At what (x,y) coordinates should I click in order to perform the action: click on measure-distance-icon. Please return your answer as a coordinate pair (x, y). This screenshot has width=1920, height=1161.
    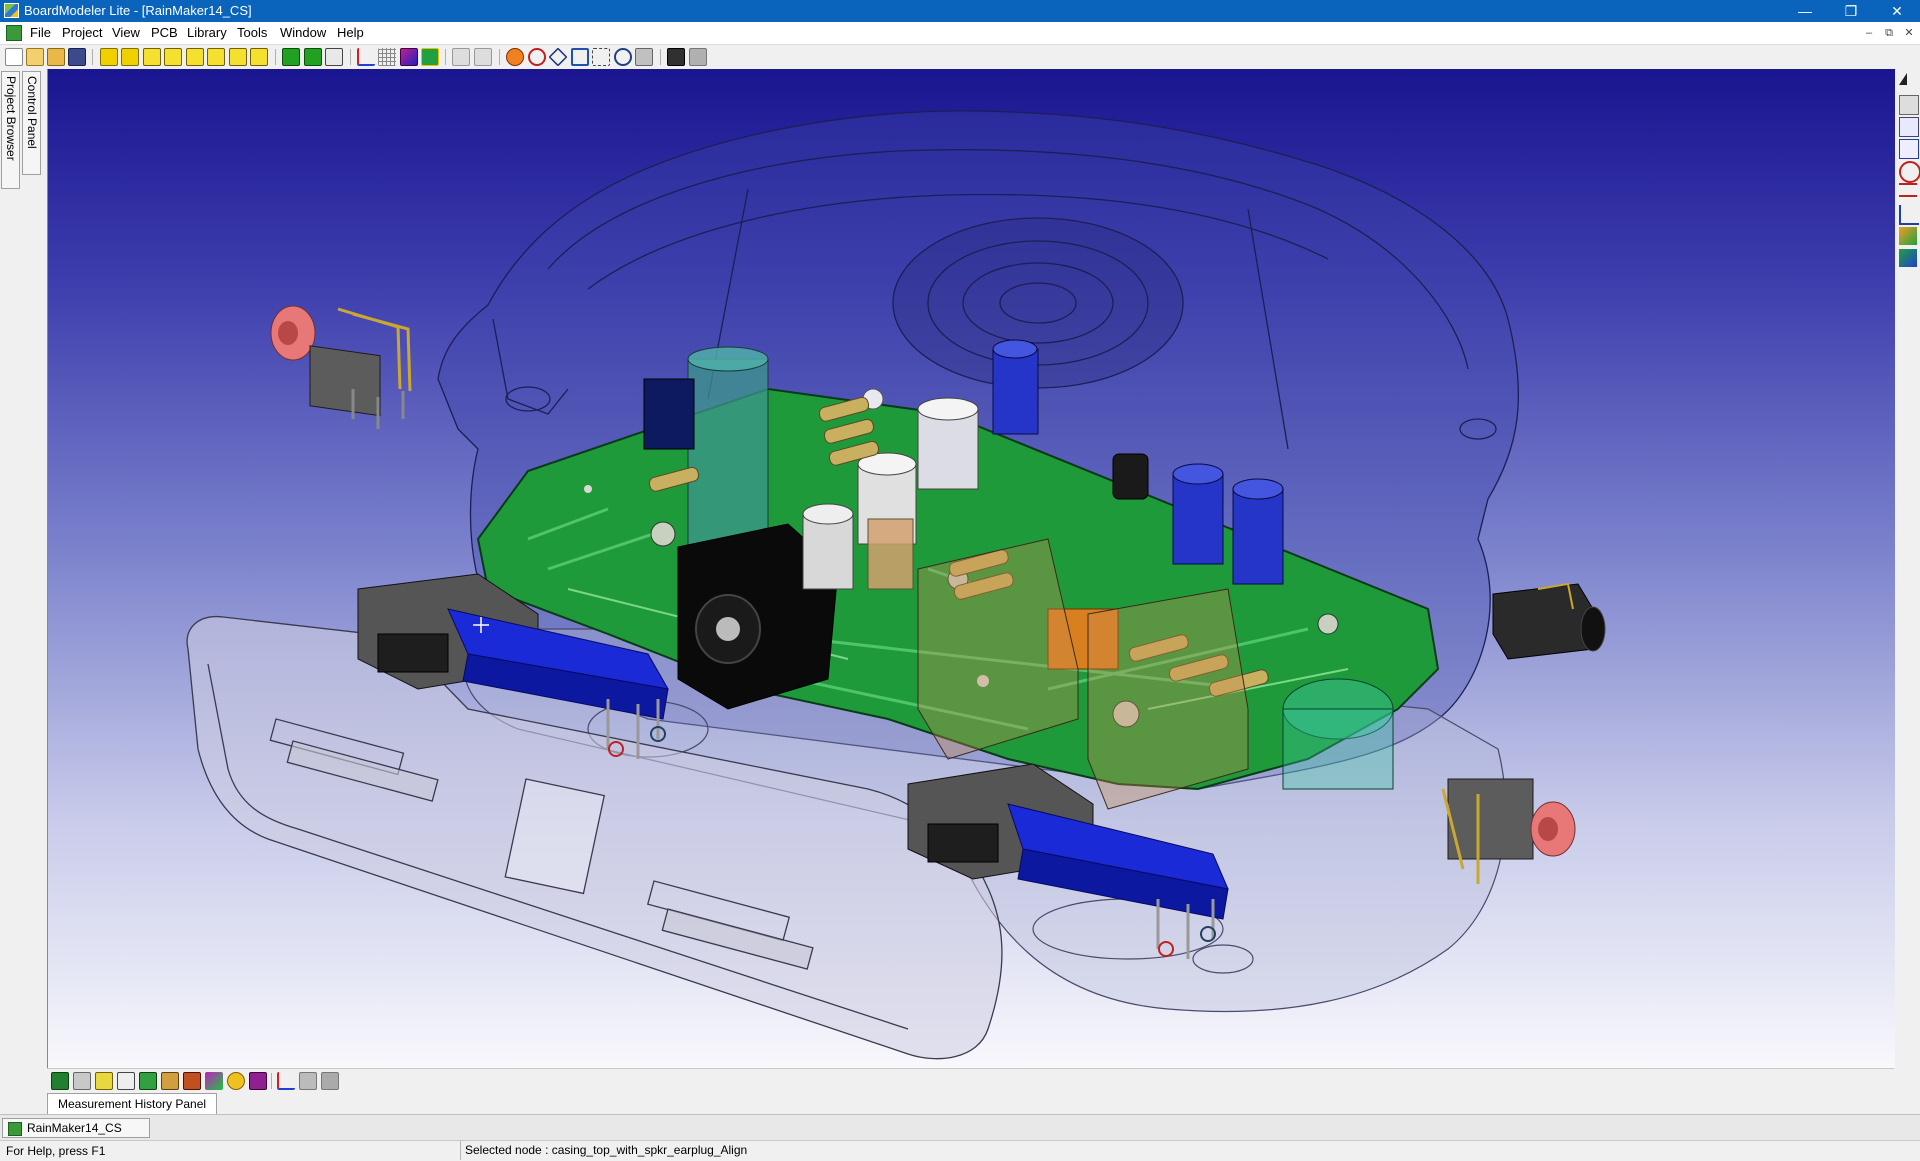
    Looking at the image, I should click on (1908, 190).